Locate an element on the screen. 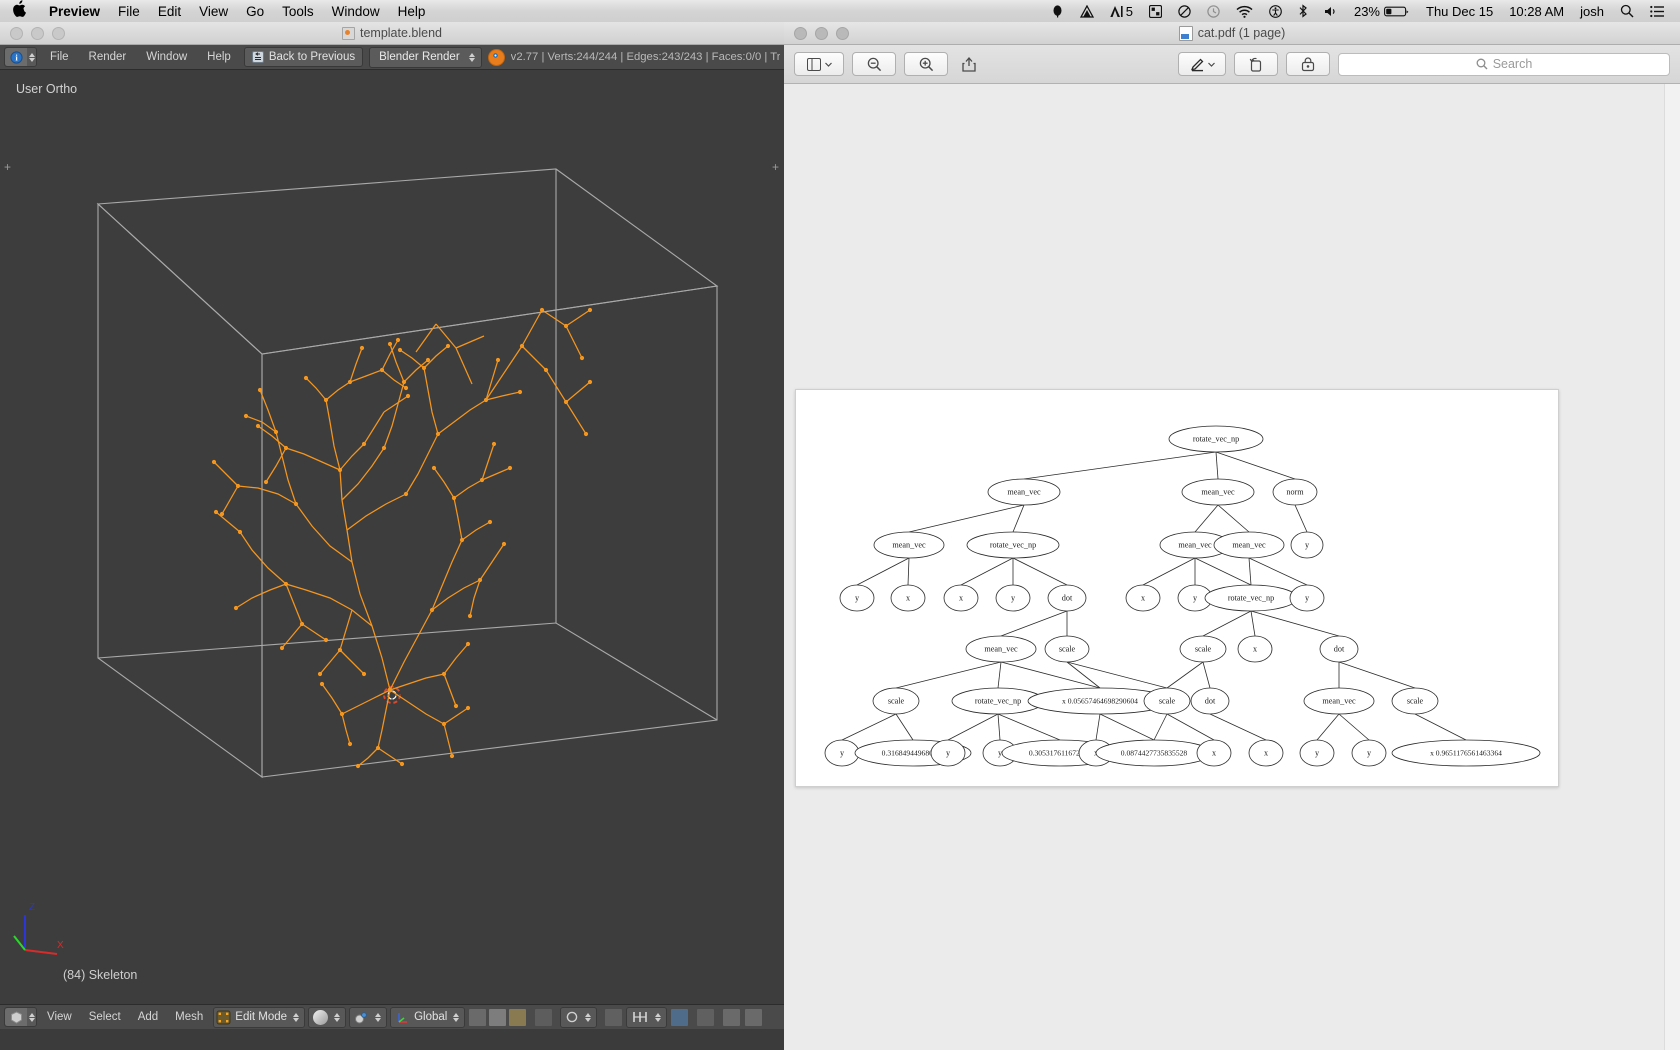 This screenshot has width=1680, height=1050. menu-item-file: File is located at coordinates (129, 11).